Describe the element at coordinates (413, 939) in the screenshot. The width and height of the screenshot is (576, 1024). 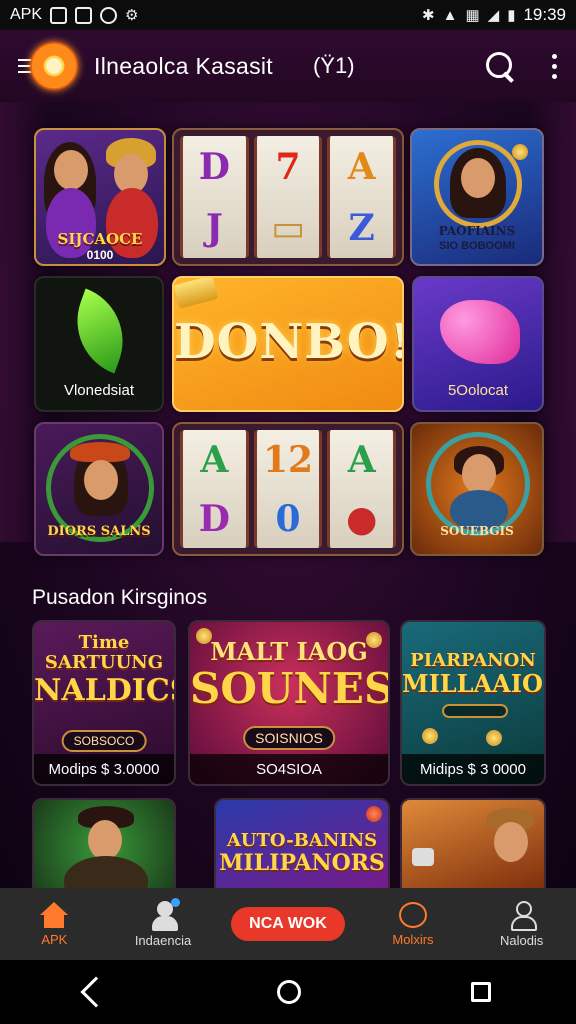
I see `nav-chat-label: Molxirs` at that location.